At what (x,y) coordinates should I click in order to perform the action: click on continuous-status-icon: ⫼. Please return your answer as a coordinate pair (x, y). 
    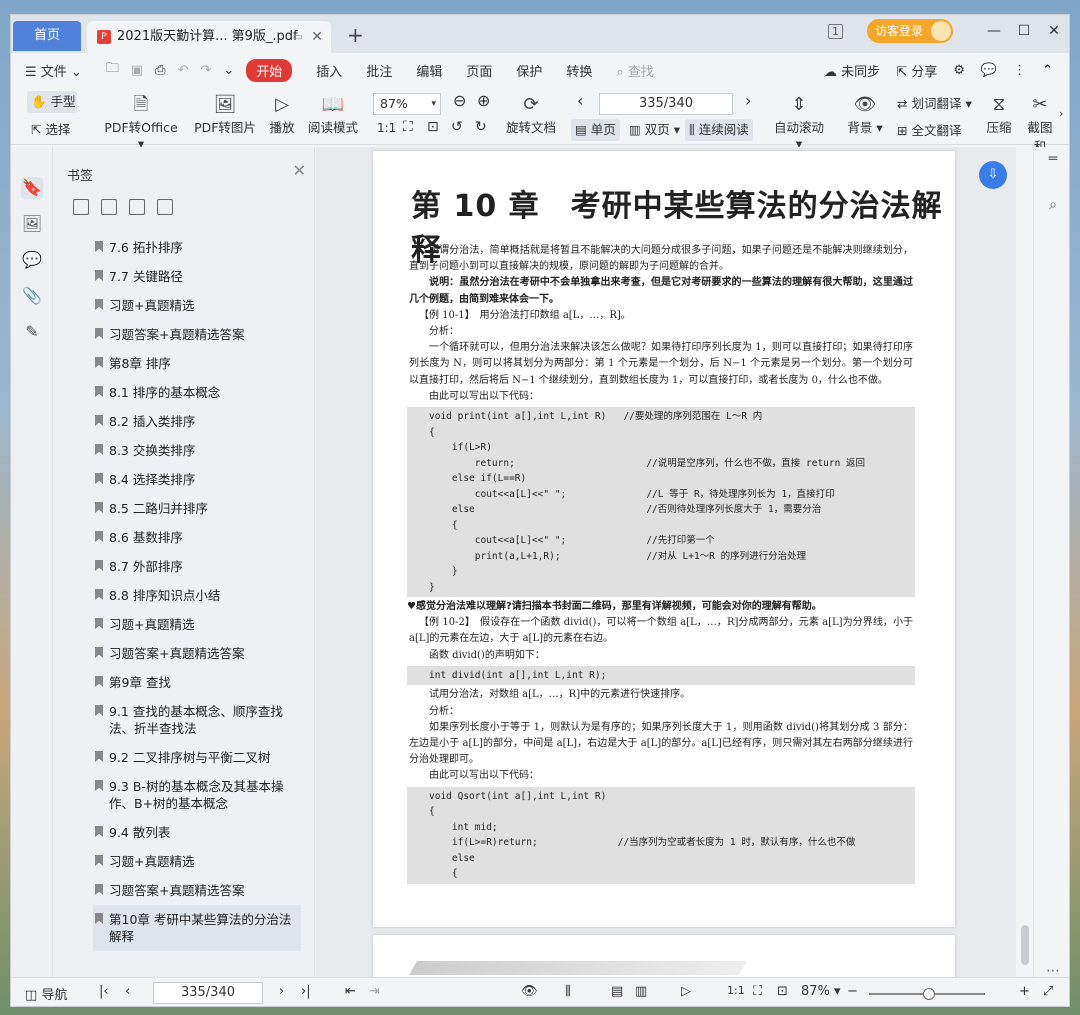
    Looking at the image, I should click on (568, 991).